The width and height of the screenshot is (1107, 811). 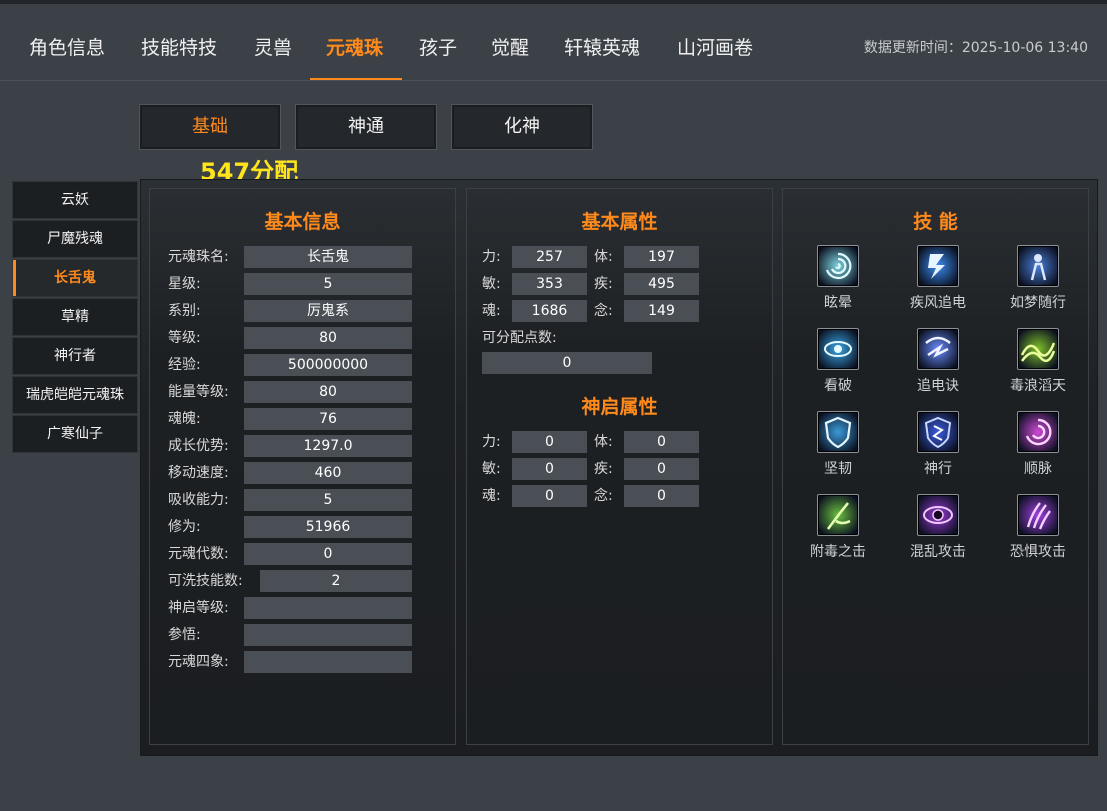 What do you see at coordinates (184, 635) in the screenshot?
I see `info-label: 参悟:` at bounding box center [184, 635].